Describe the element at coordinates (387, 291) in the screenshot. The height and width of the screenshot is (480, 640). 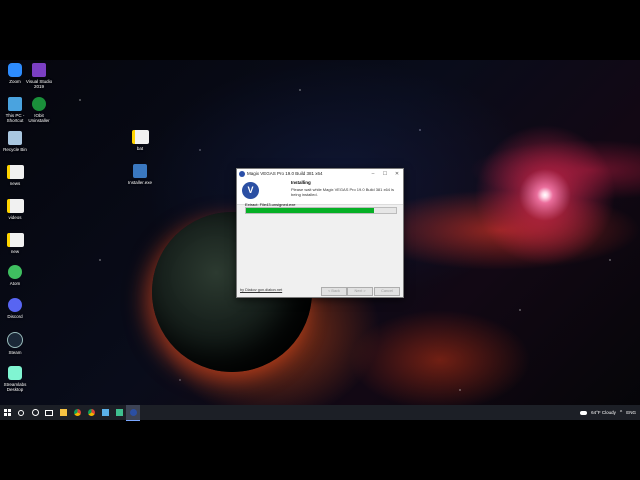
I see `cancel-button: Cancel` at that location.